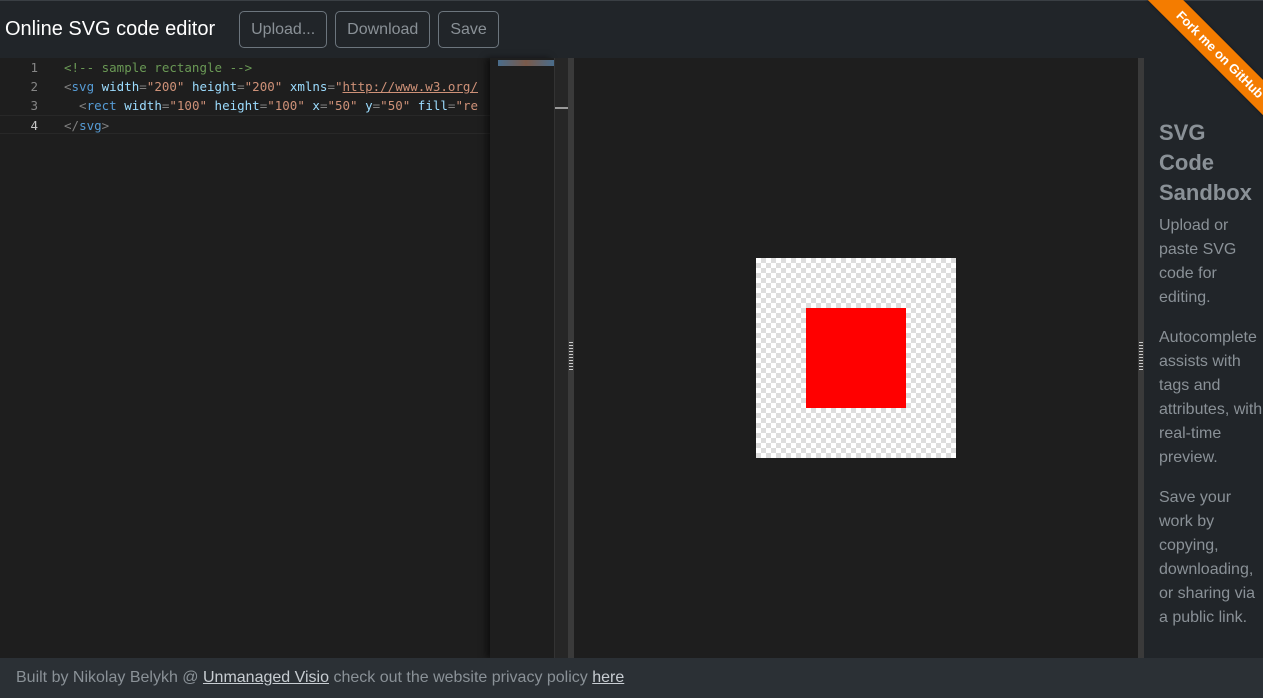  I want to click on unmanaged-visio-link: Unmanaged Visio, so click(266, 677).